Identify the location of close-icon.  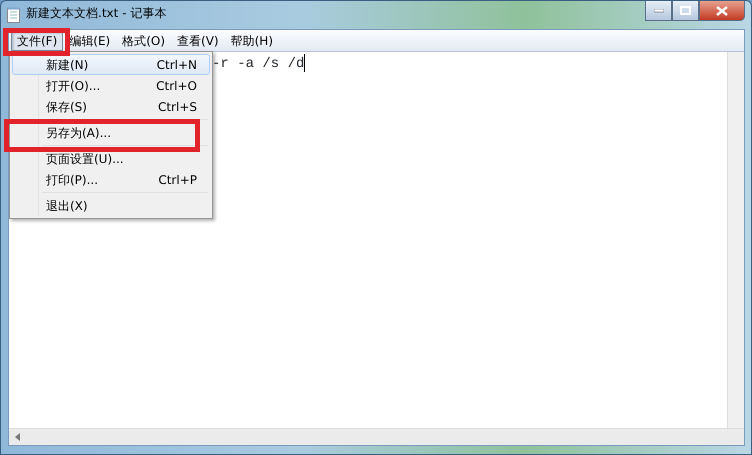
(722, 11).